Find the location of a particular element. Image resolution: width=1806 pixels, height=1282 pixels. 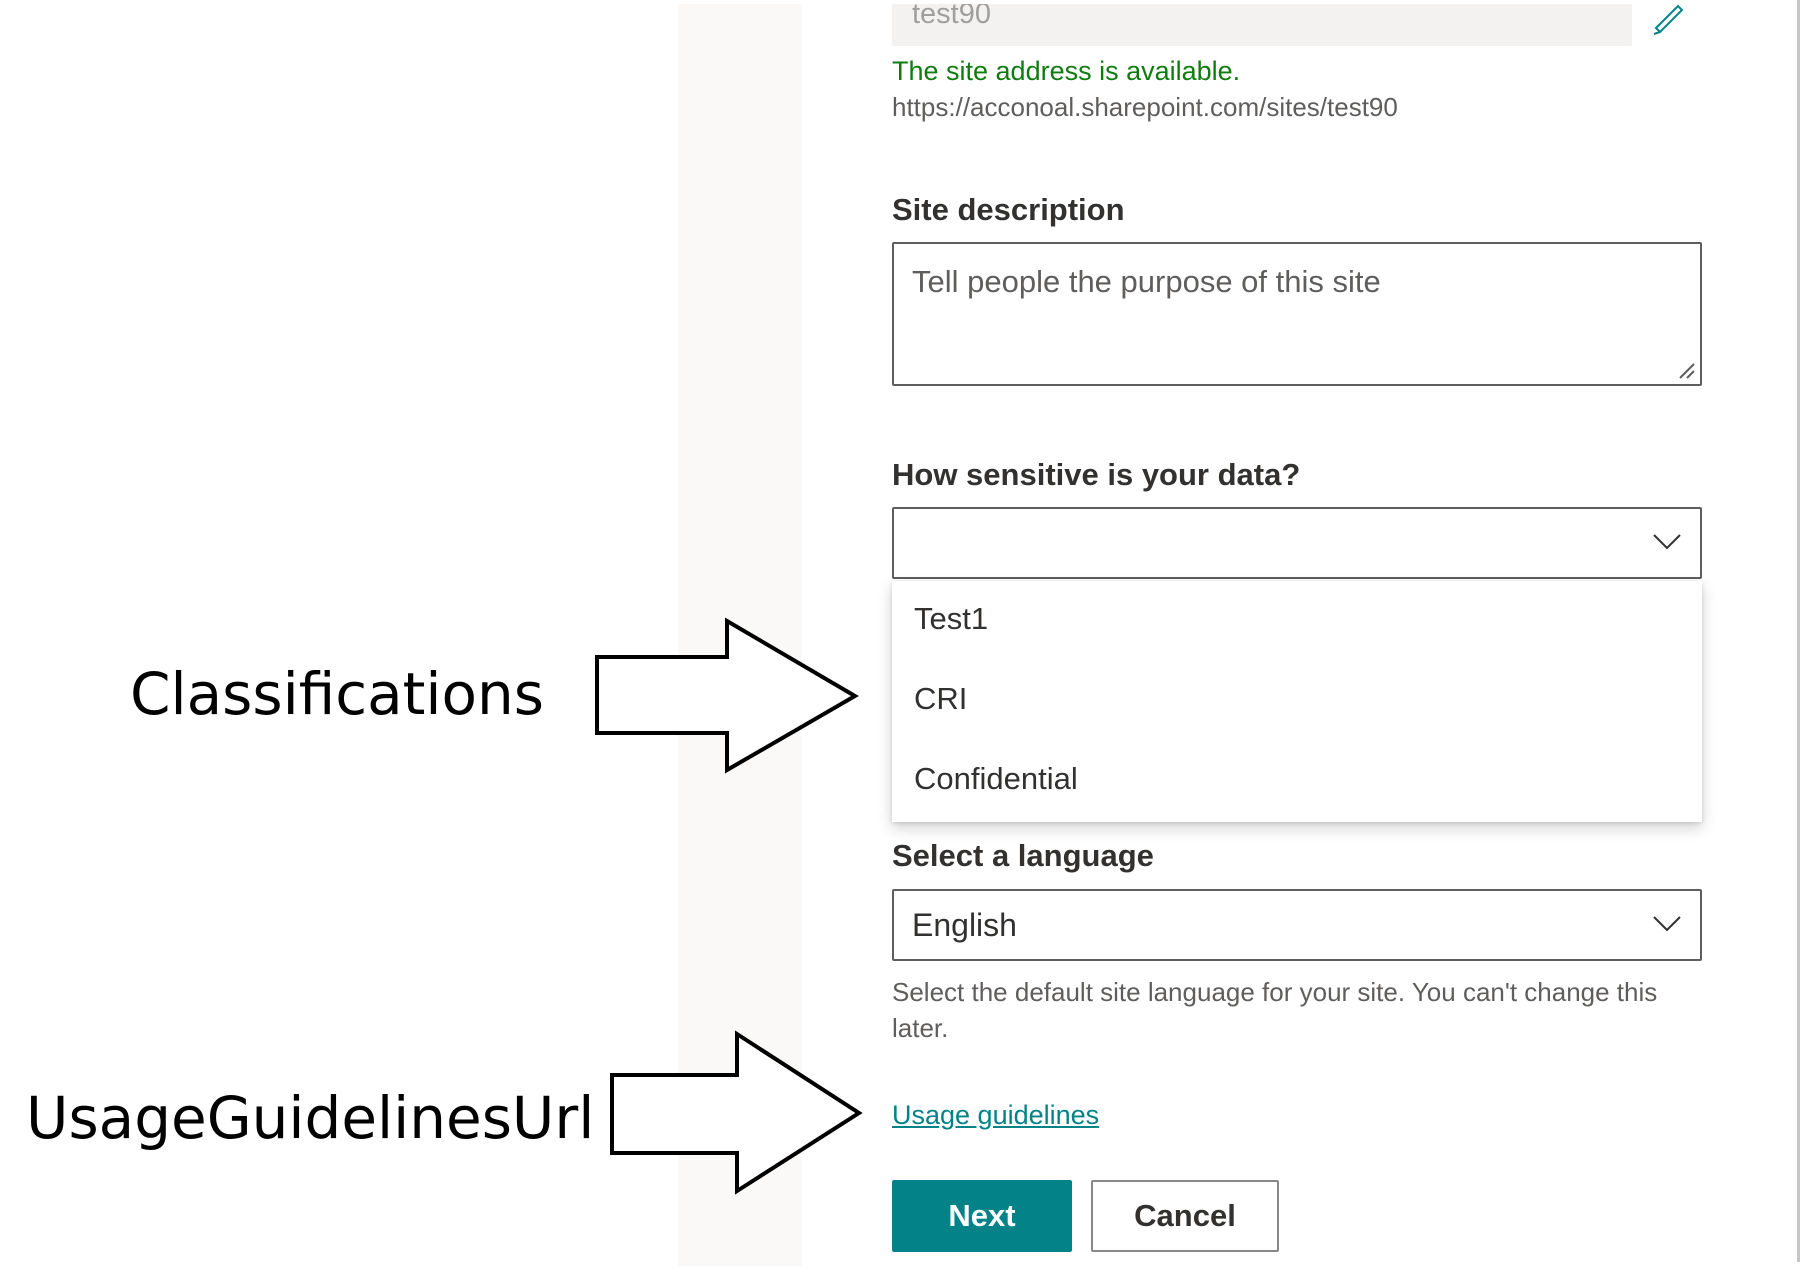

cancel-button: Cancel is located at coordinates (1185, 1216).